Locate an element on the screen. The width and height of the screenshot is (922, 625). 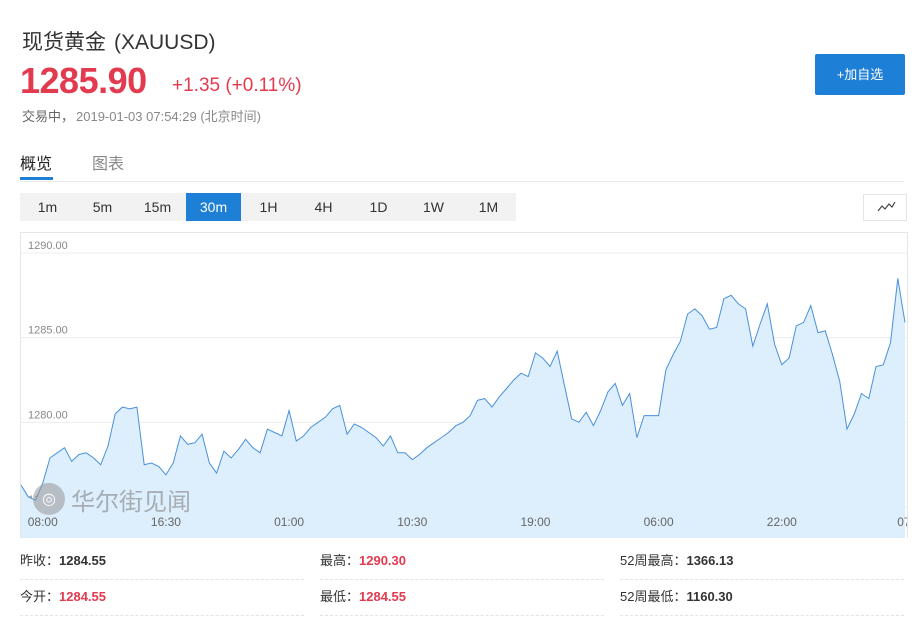
x-tick-label: 01:00 is located at coordinates (289, 522).